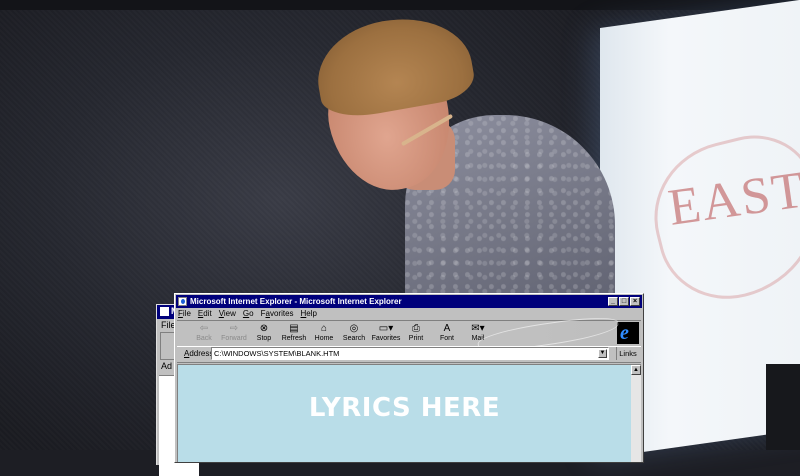 Image resolution: width=800 pixels, height=476 pixels. Describe the element at coordinates (624, 301) in the screenshot. I see `maximize-button: □` at that location.